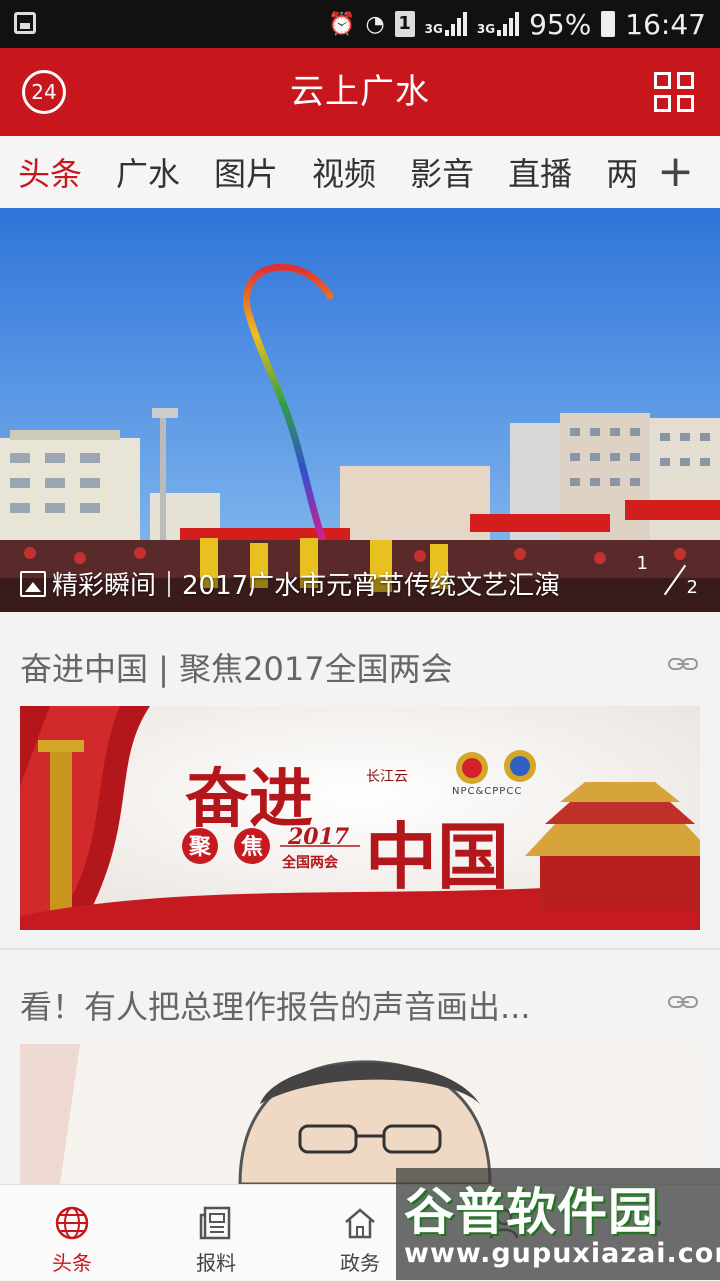 The image size is (720, 1281). I want to click on nav-label: 头条, so click(72, 1263).